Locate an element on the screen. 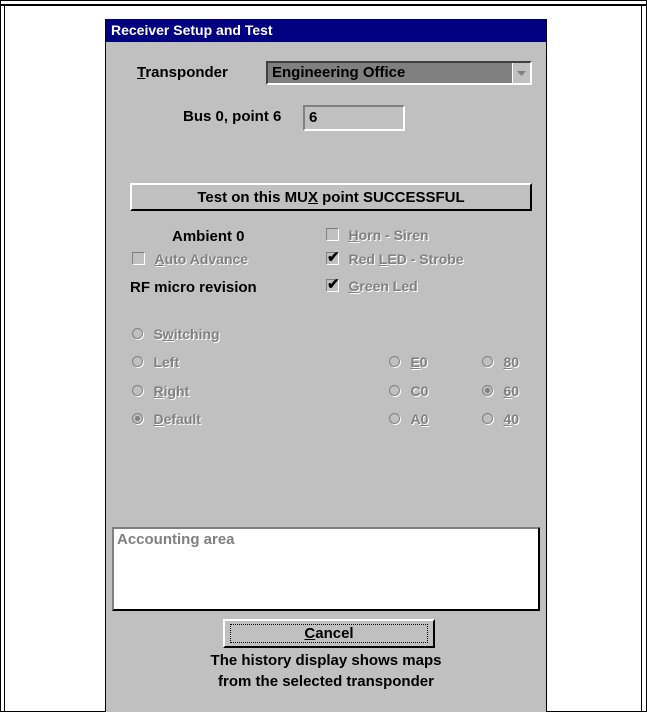 Image resolution: width=647 pixels, height=712 pixels. red-led-pre: Red is located at coordinates (363, 259).